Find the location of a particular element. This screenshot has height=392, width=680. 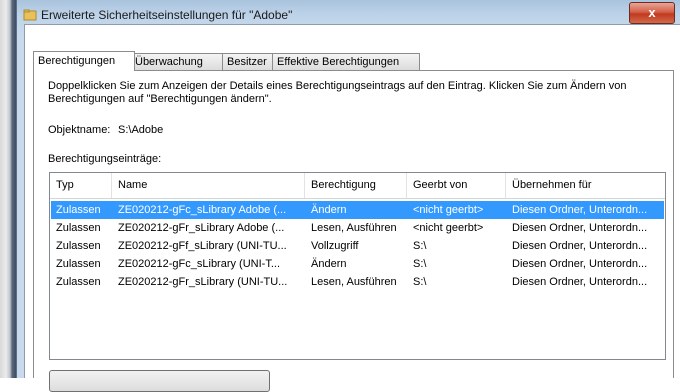

column-header-geerbt-von: Geerbt von is located at coordinates (456, 185).